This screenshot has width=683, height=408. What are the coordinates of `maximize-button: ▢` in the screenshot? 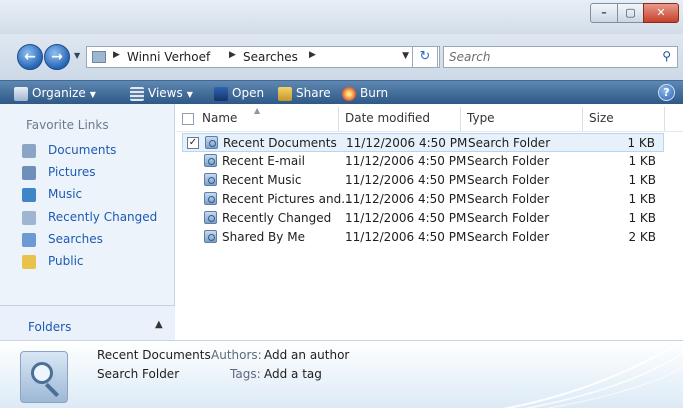 It's located at (630, 13).